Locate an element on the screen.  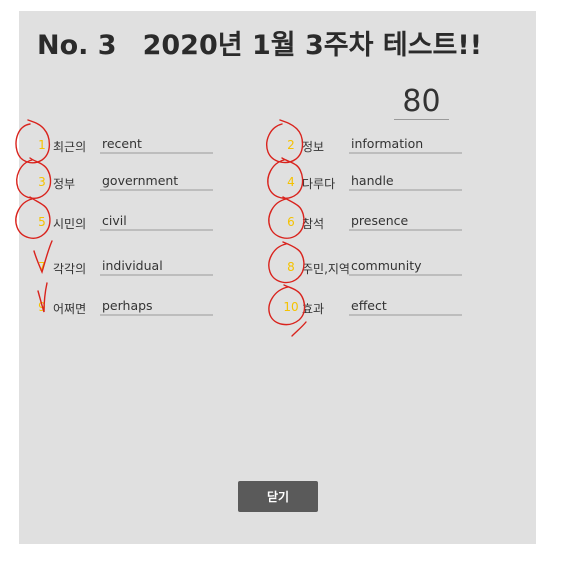
question-korean: 주민,지역 is located at coordinates (326, 269).